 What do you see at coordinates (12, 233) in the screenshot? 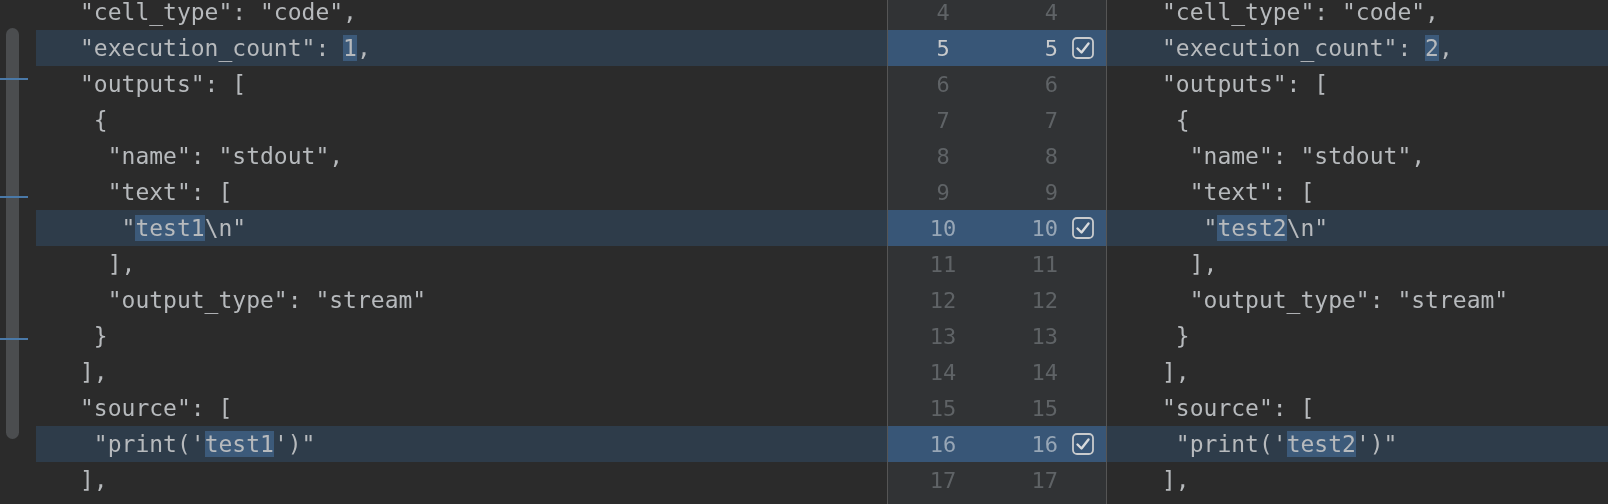
I see `scrollbar-thumb` at bounding box center [12, 233].